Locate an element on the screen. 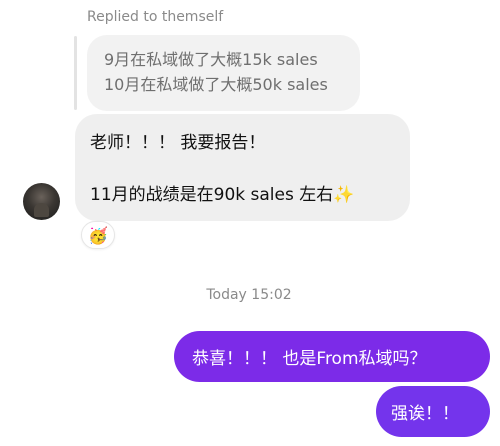 The image size is (500, 446). timestamp-divider: Today 15:02 is located at coordinates (250, 295).